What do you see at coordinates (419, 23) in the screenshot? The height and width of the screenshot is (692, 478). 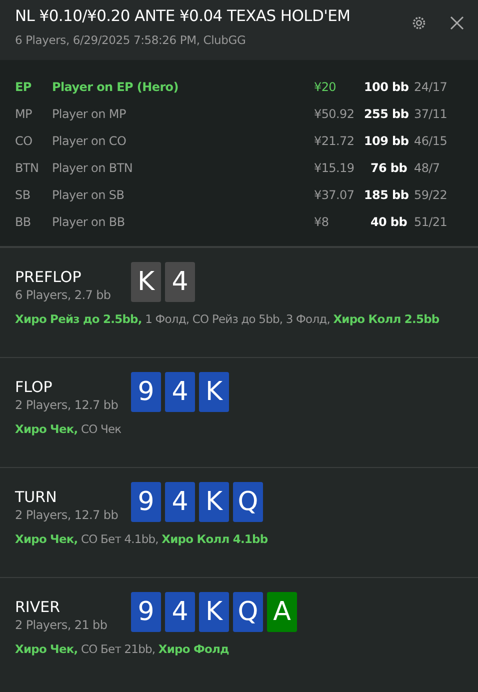 I see `settings-icon` at bounding box center [419, 23].